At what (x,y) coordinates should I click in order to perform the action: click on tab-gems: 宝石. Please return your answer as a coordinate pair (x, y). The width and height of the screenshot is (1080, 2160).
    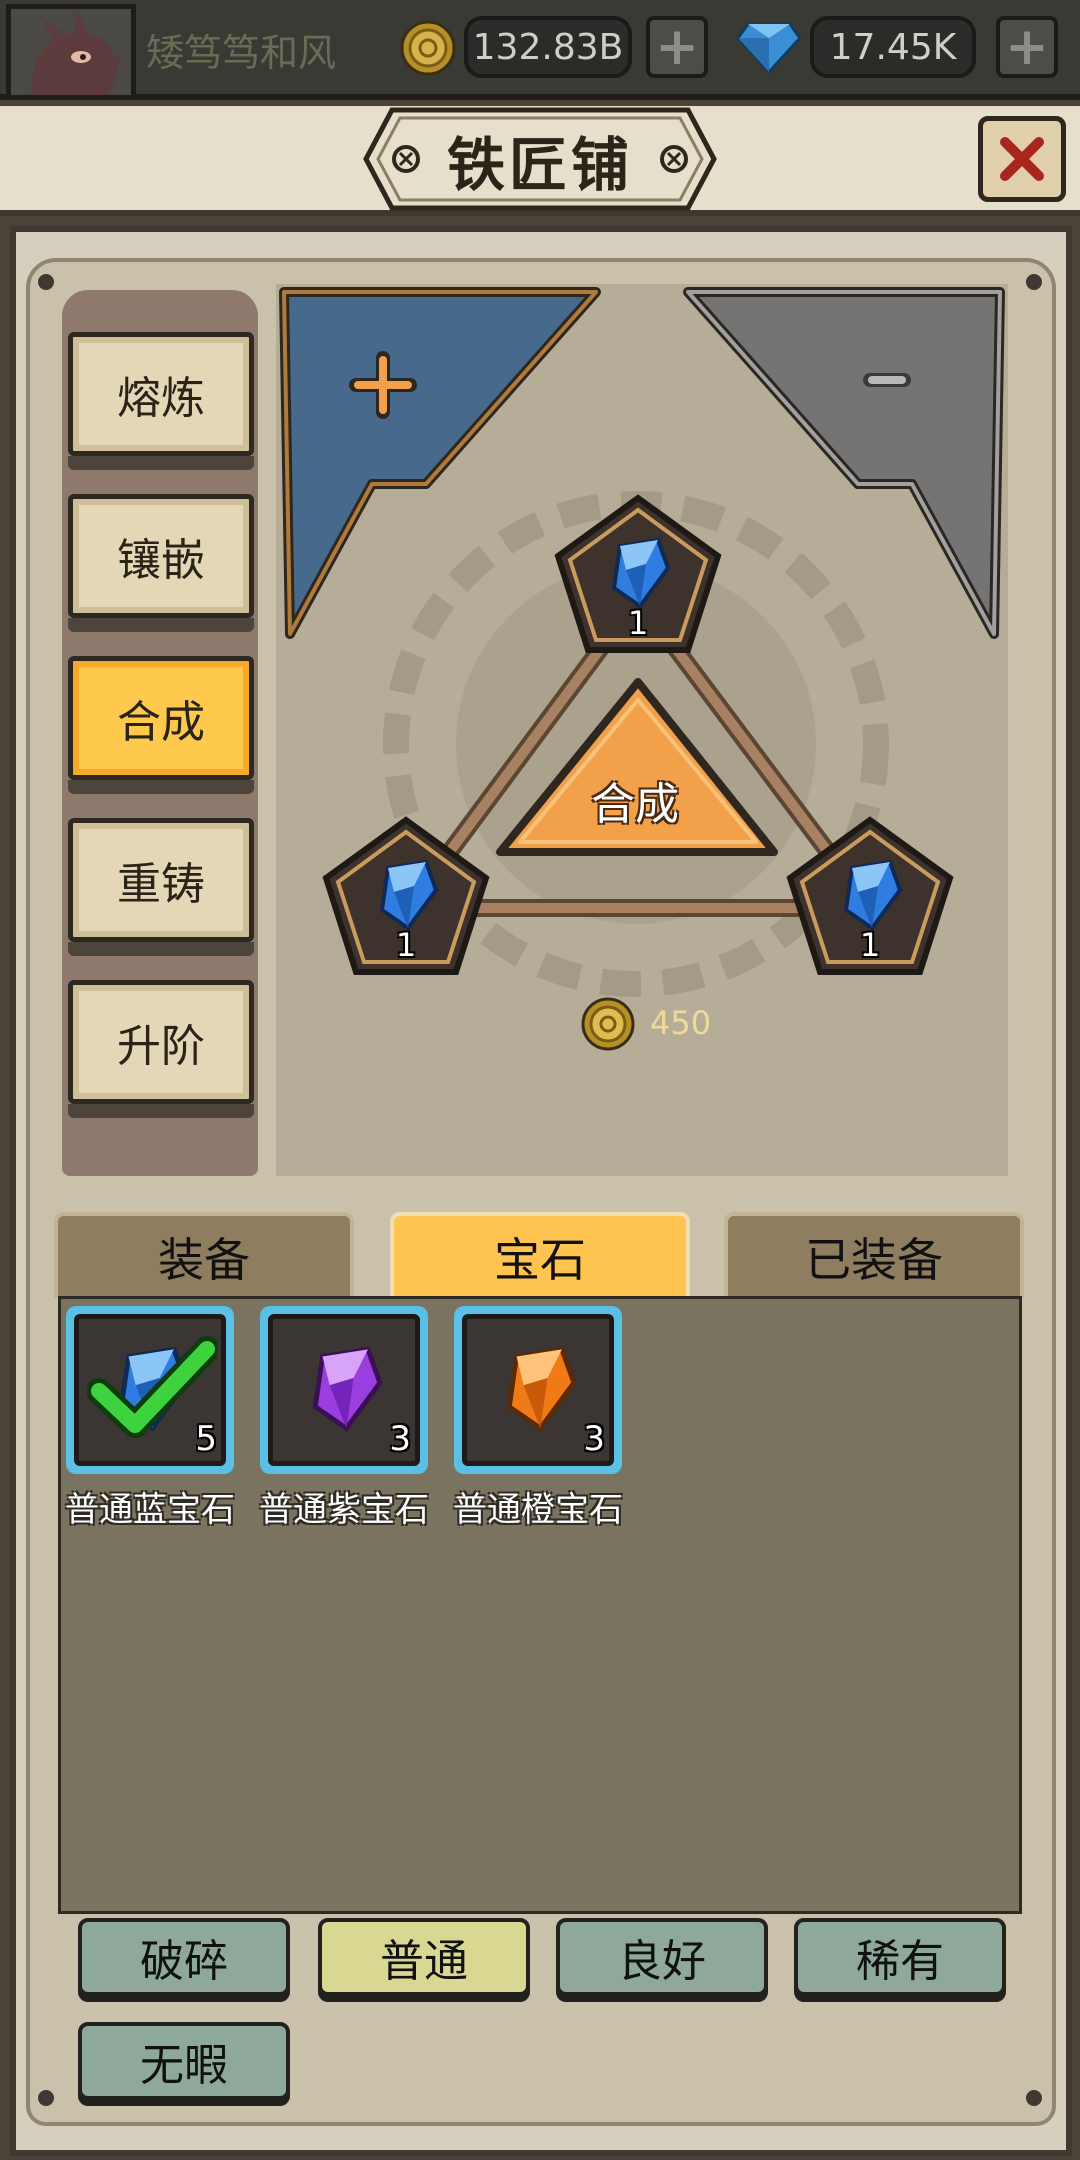
    Looking at the image, I should click on (540, 1255).